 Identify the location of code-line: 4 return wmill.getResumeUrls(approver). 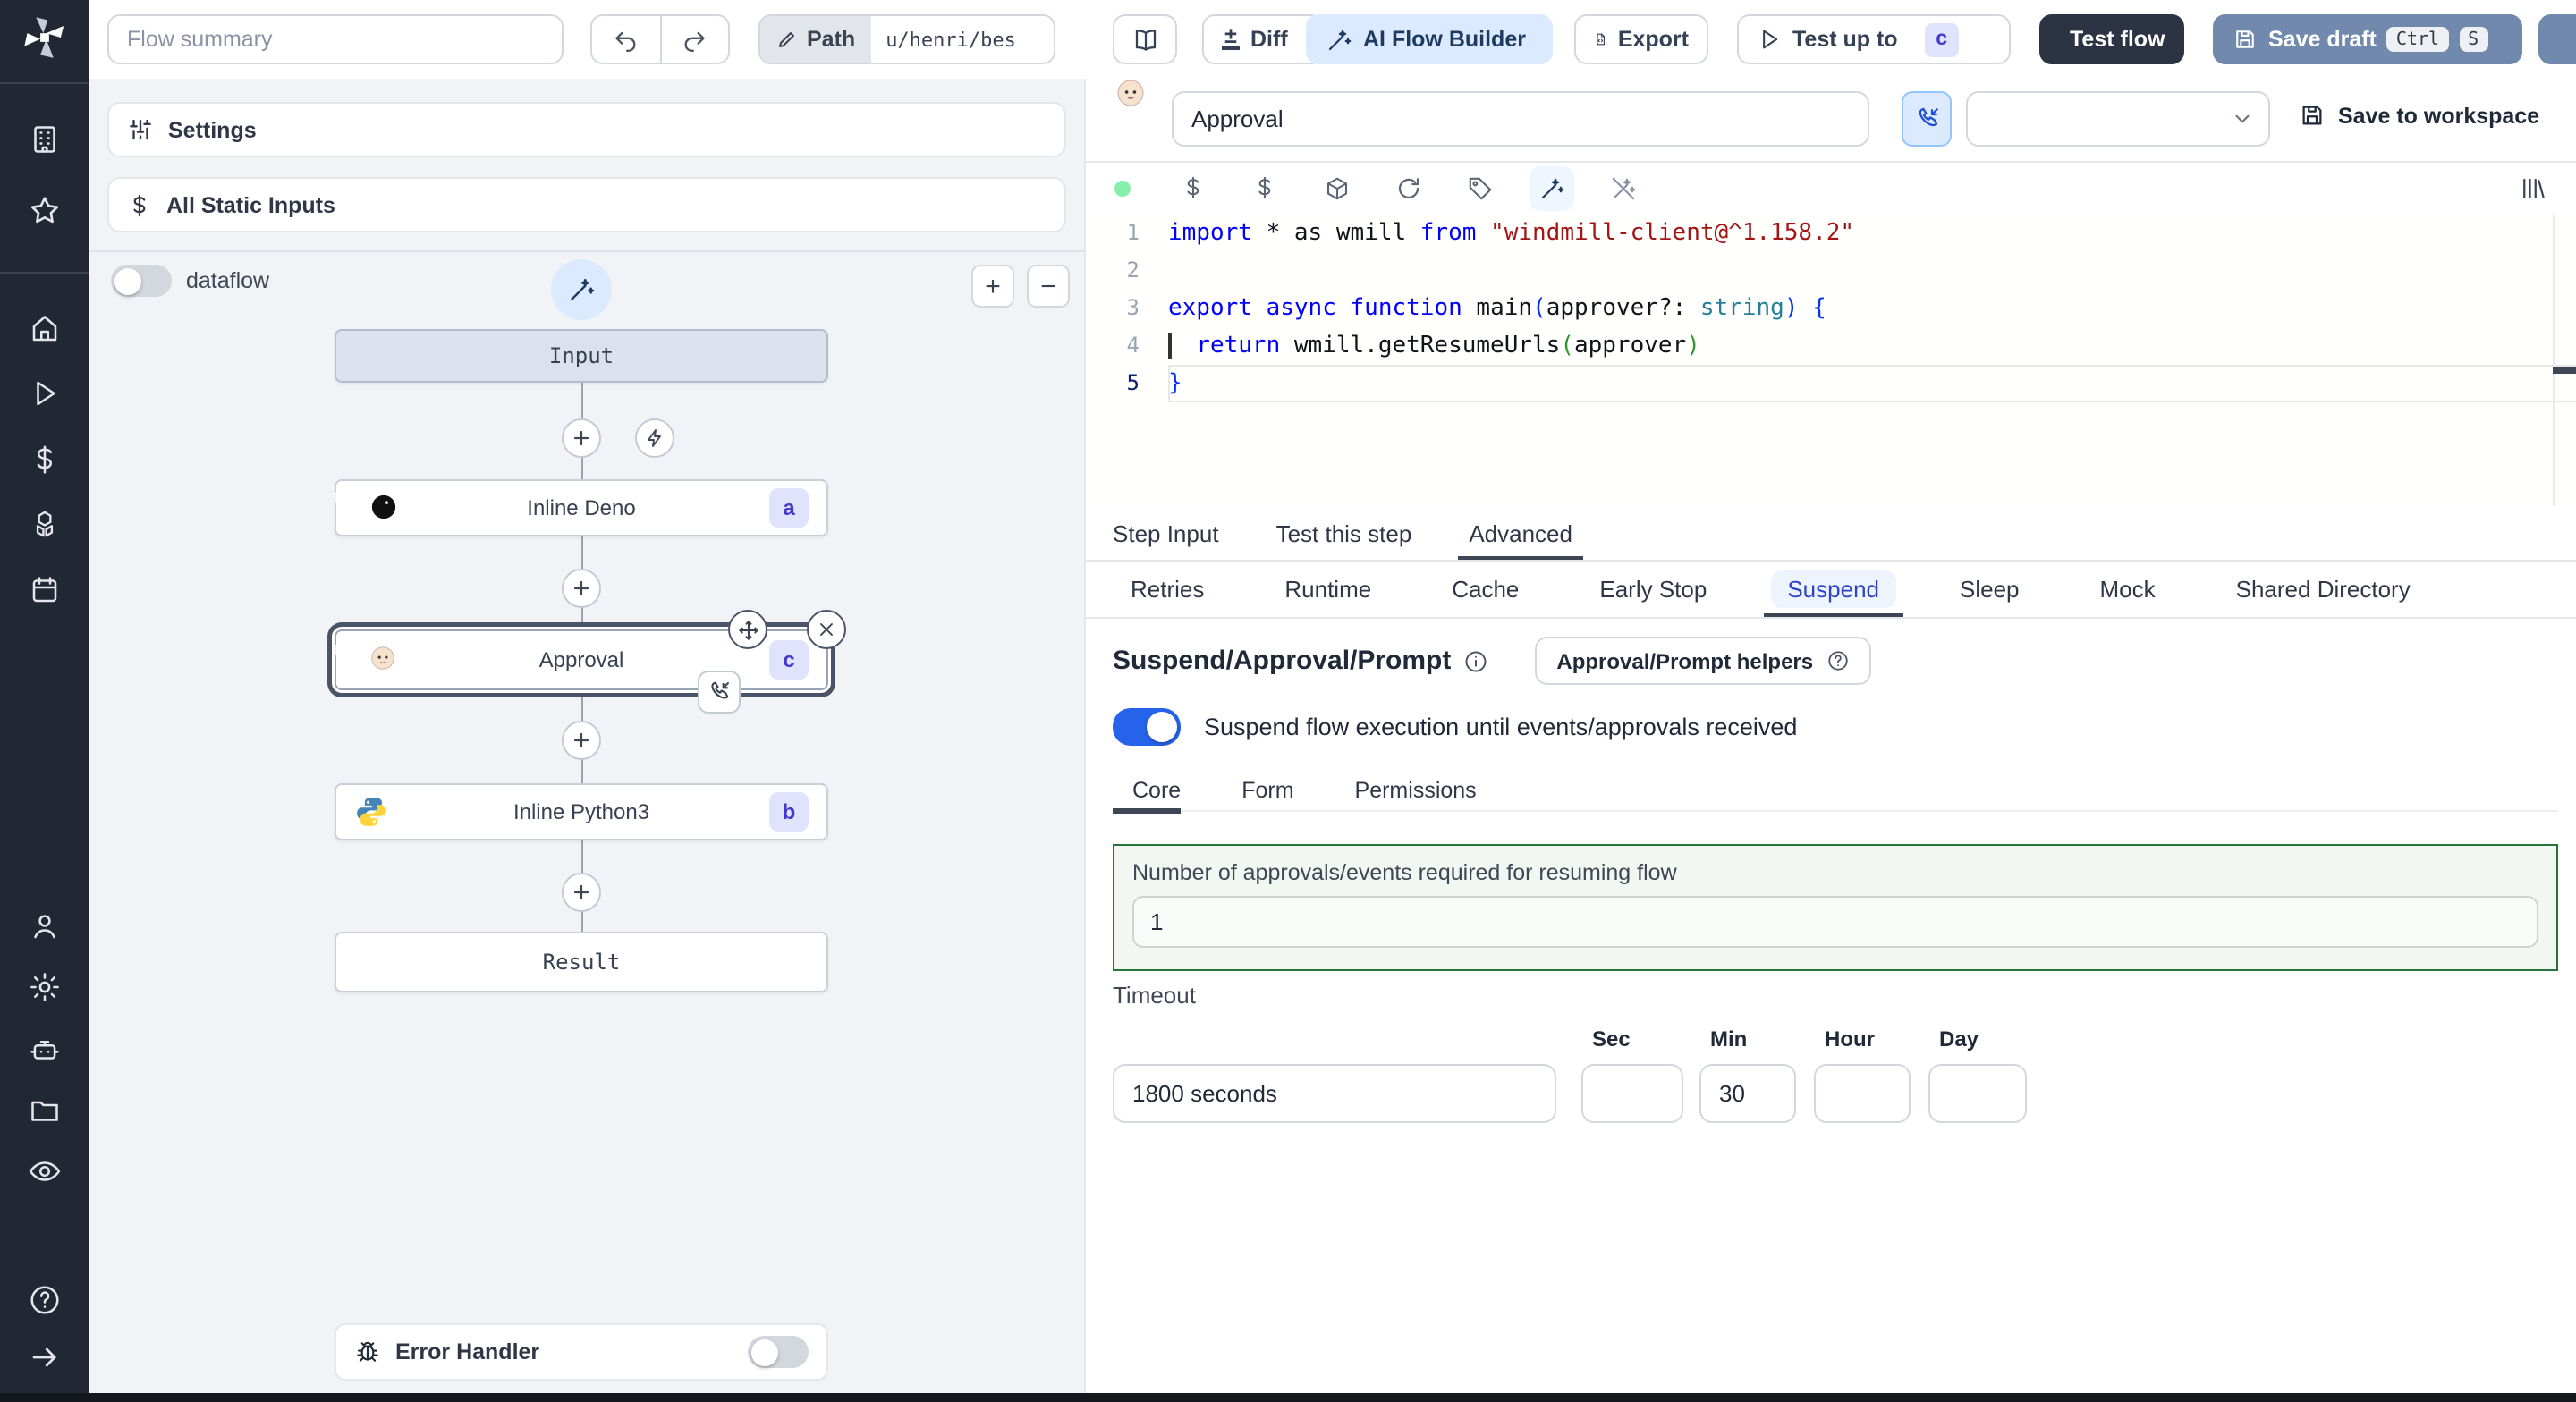
(1831, 346).